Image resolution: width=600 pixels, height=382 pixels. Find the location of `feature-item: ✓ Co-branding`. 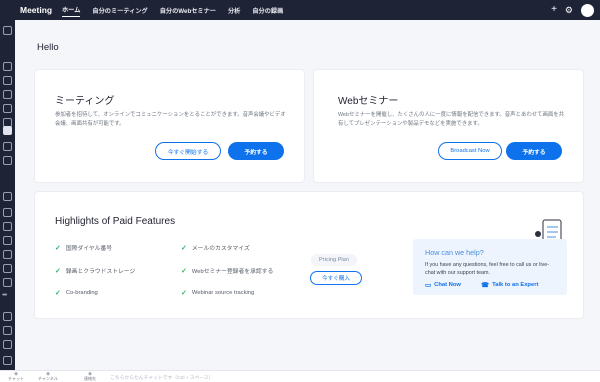

feature-item: ✓ Co-branding is located at coordinates (76, 293).